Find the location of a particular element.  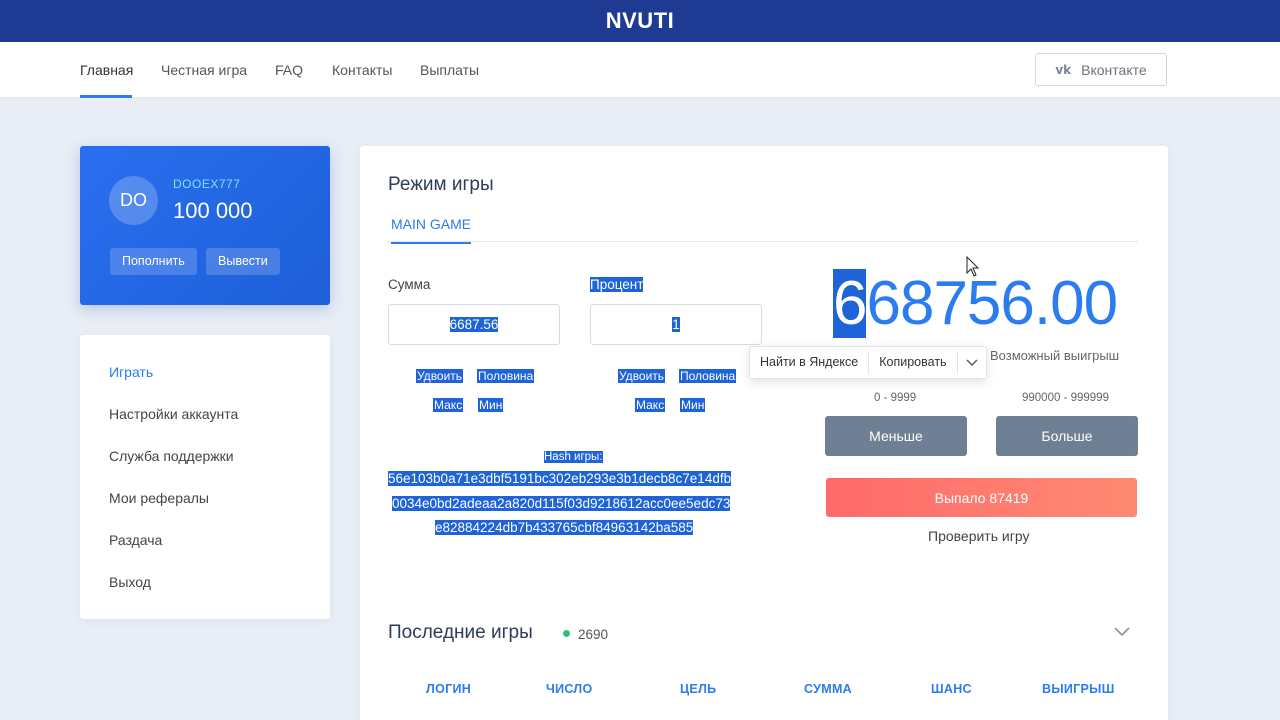

more-button: Больше is located at coordinates (1067, 436).